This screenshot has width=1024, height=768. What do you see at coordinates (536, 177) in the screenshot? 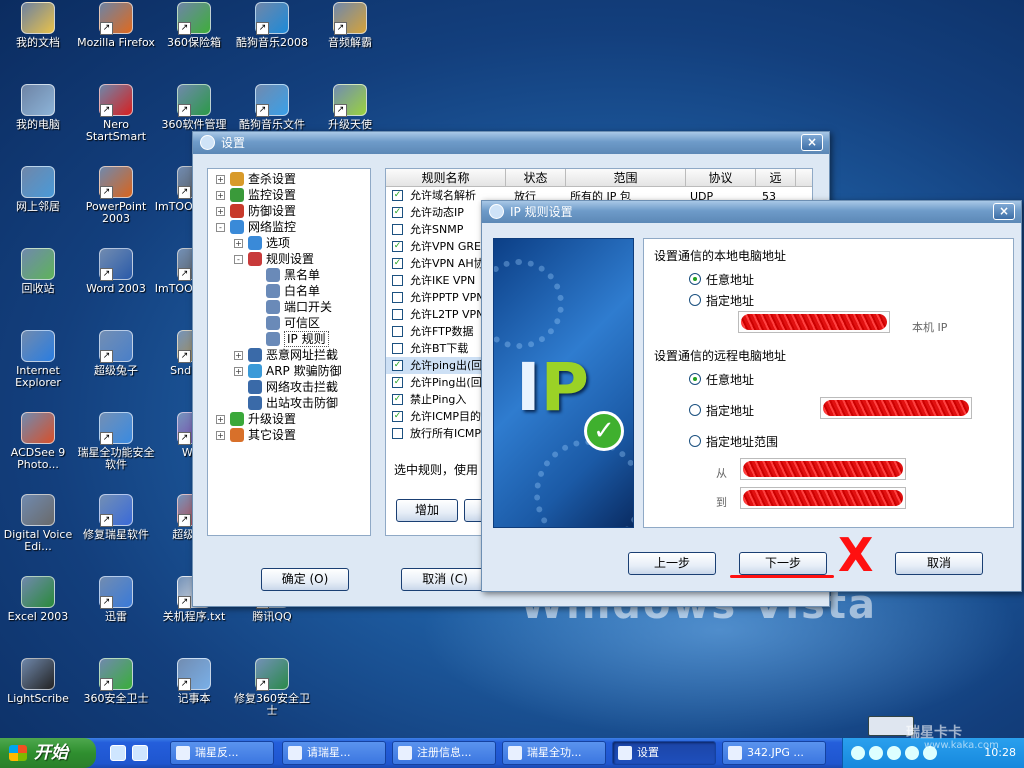
I see `col-status: 状态` at bounding box center [536, 177].